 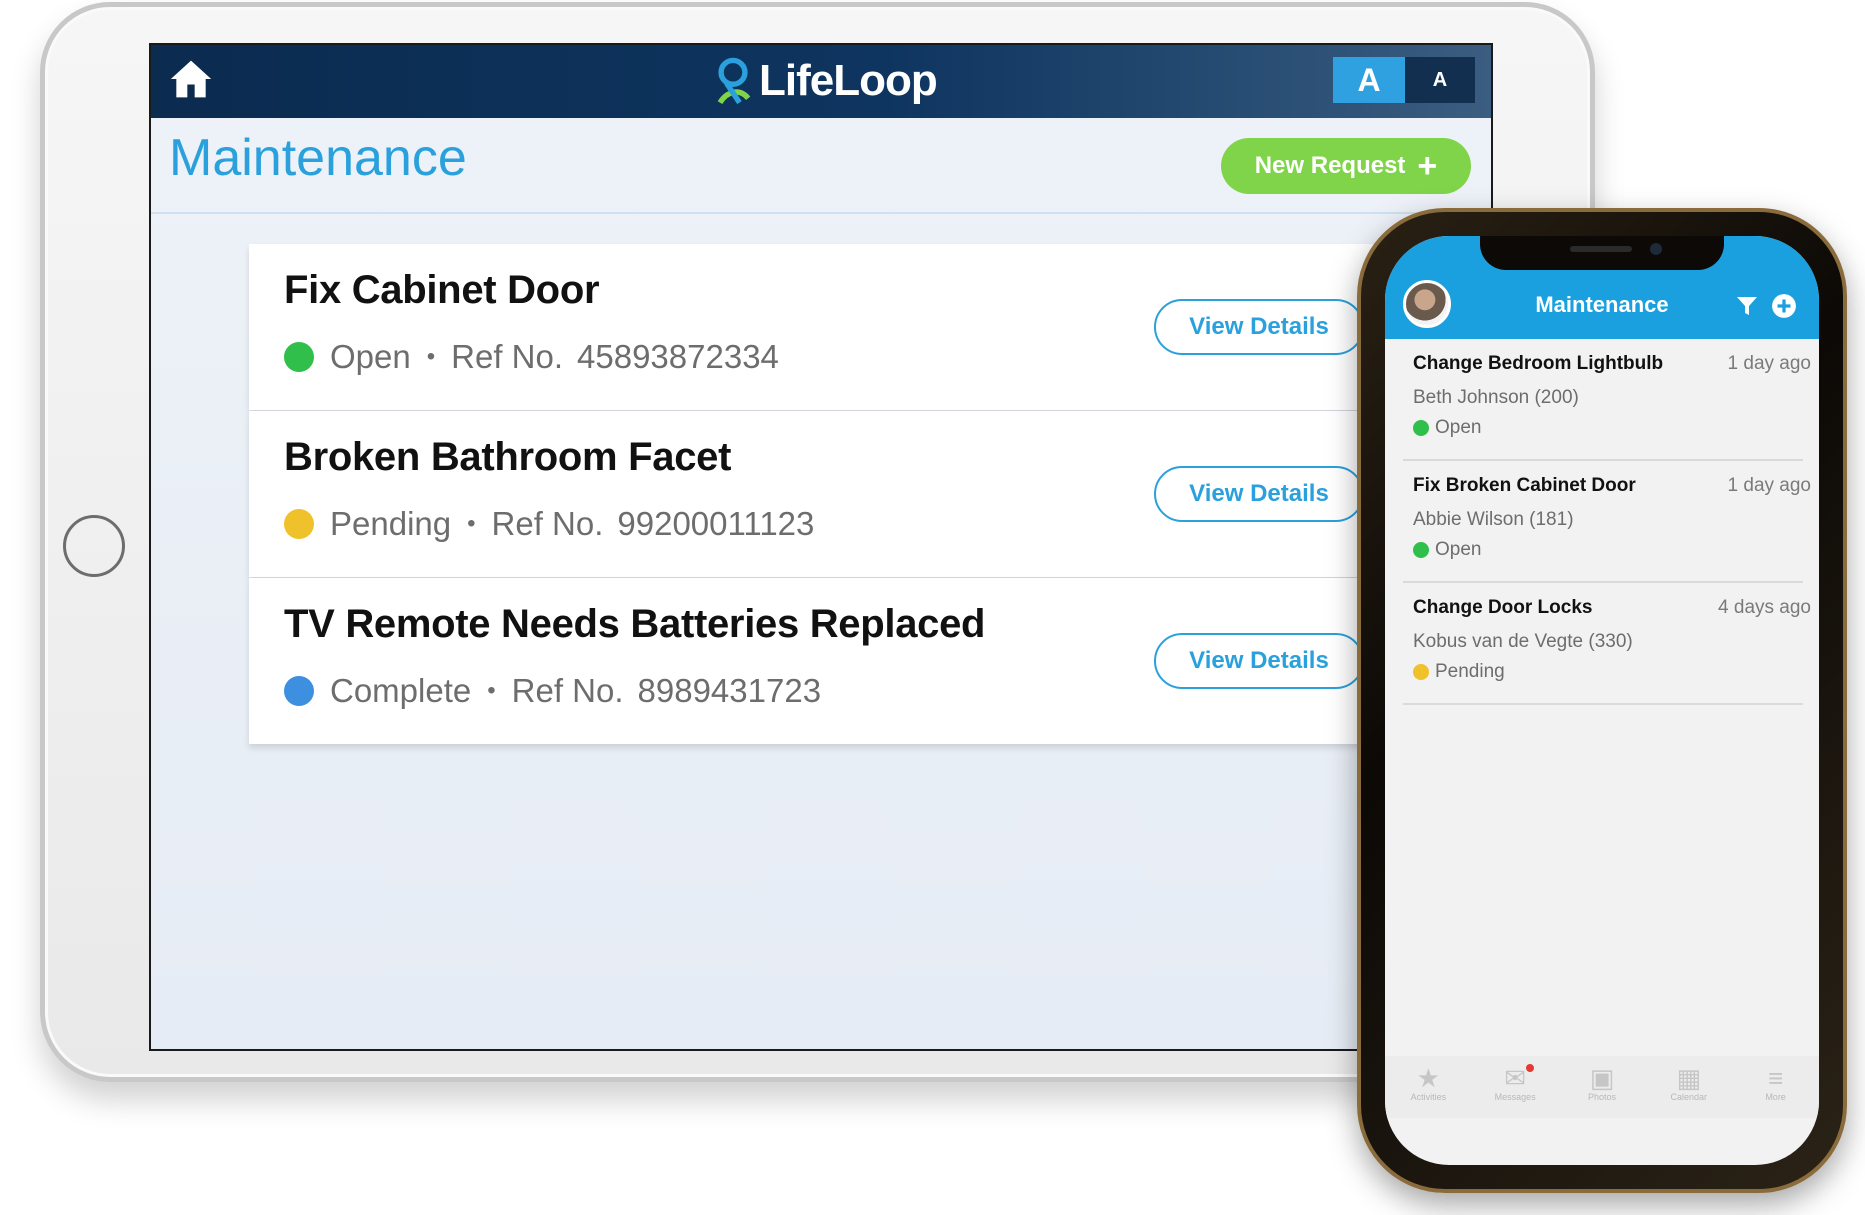 What do you see at coordinates (1764, 607) in the screenshot?
I see `item-time: 4 days ago` at bounding box center [1764, 607].